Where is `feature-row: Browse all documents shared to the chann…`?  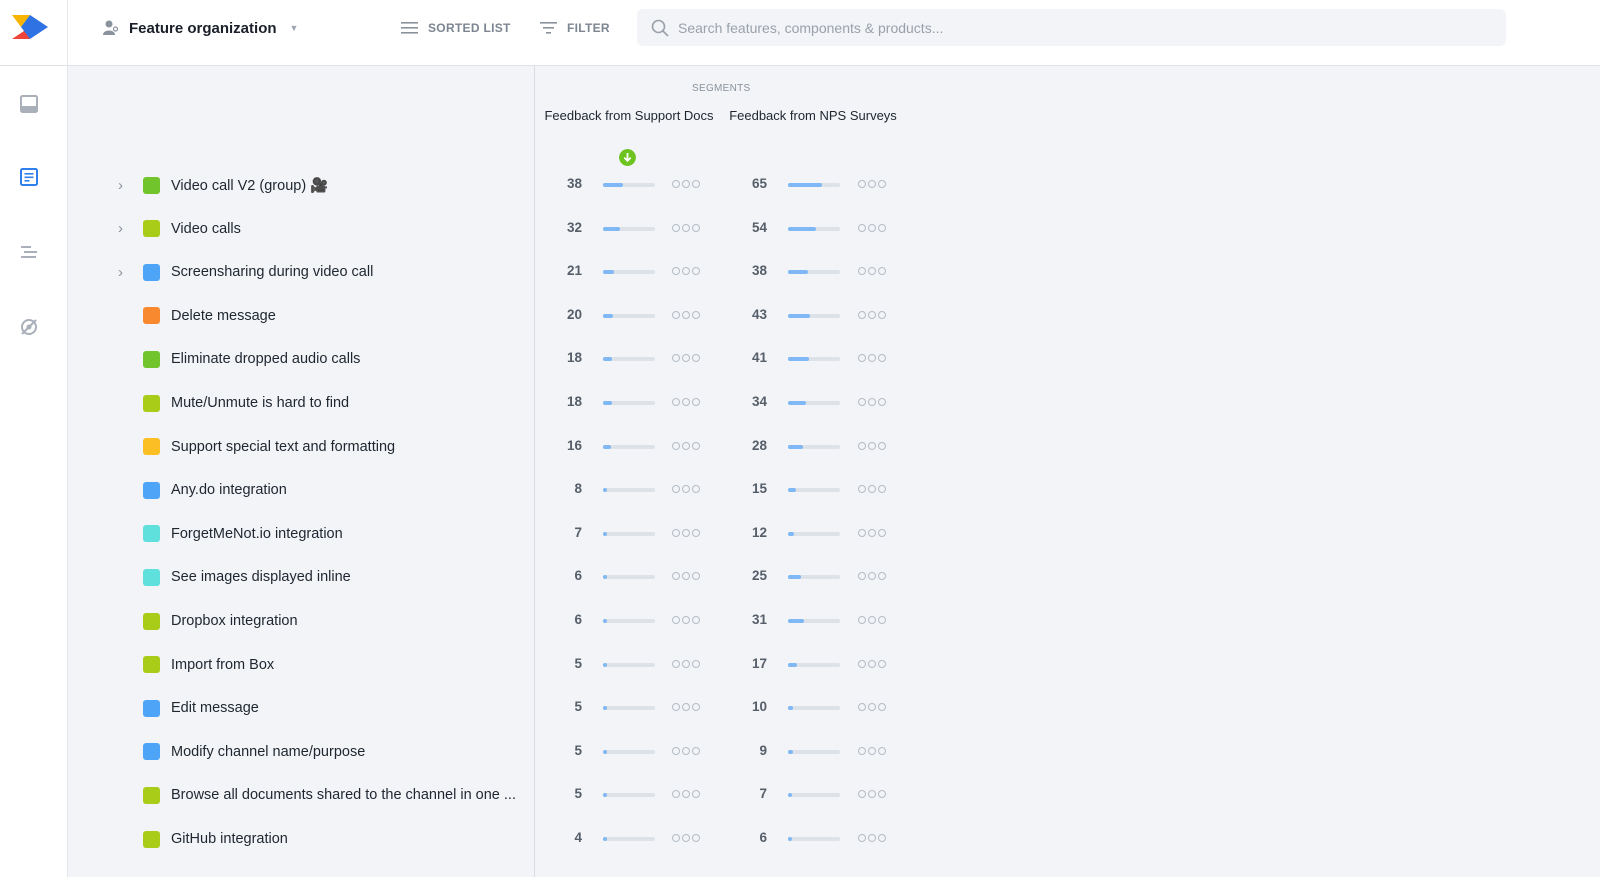 feature-row: Browse all documents shared to the chann… is located at coordinates (301, 795).